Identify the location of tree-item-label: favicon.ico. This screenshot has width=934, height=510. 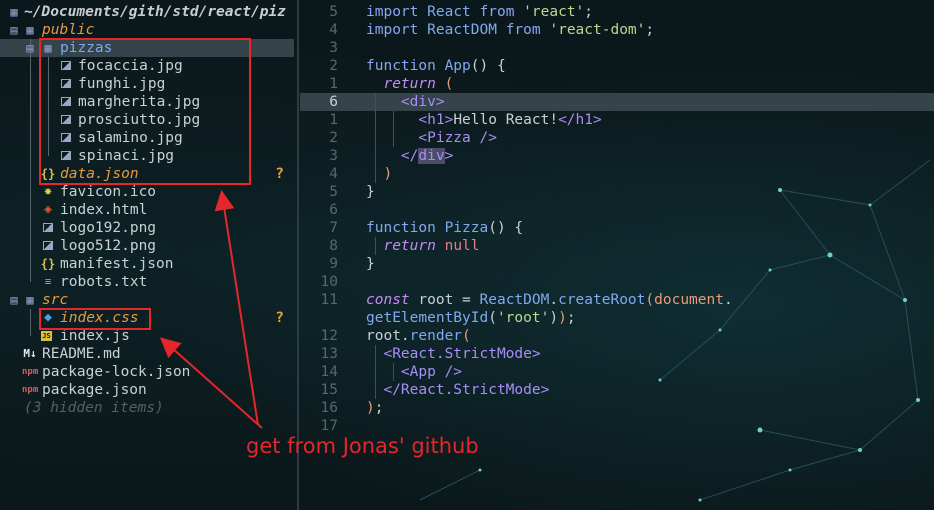
(108, 192).